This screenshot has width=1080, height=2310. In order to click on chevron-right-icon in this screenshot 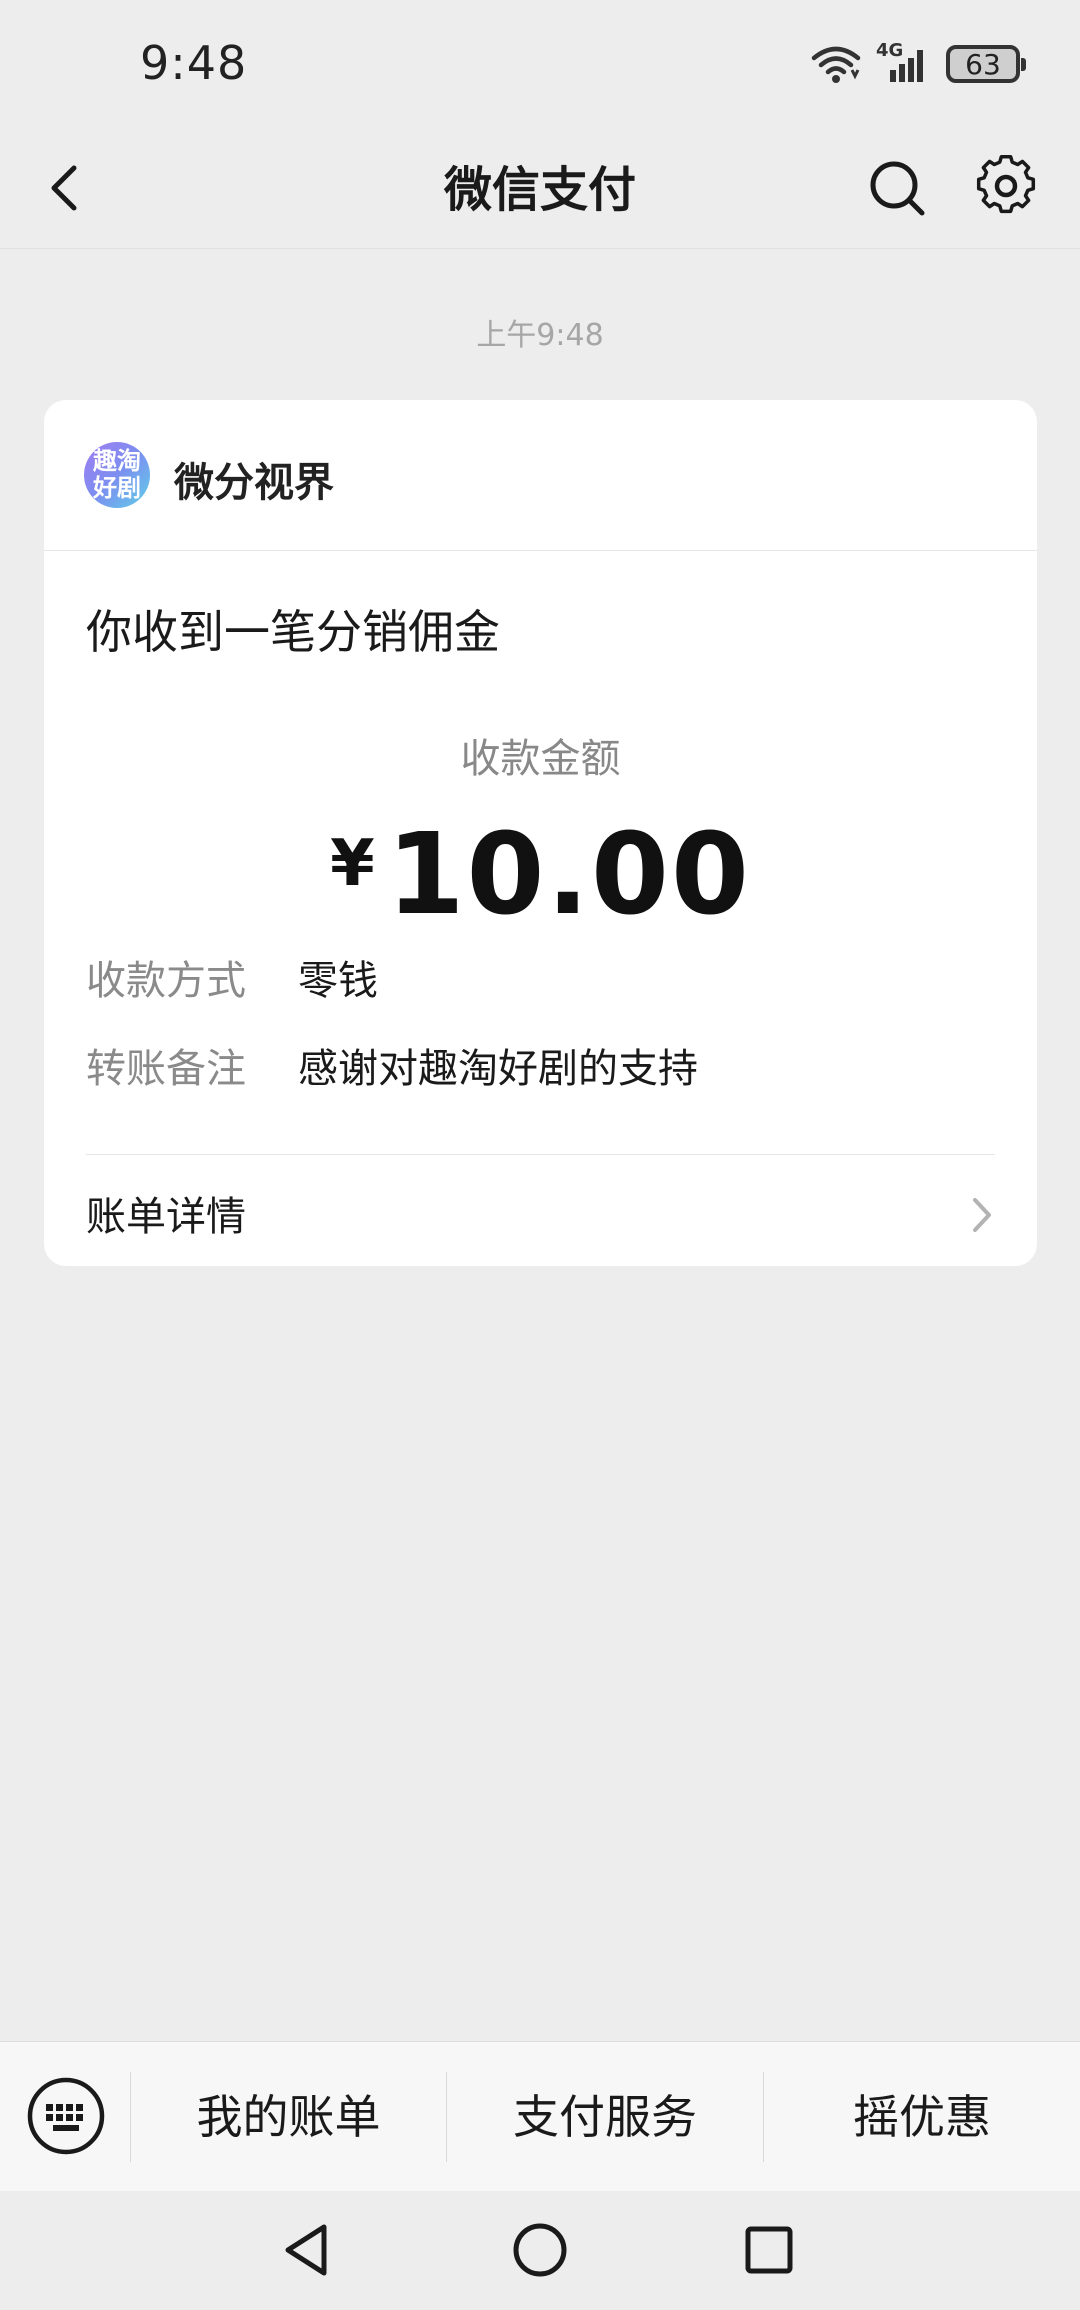, I will do `click(982, 1215)`.